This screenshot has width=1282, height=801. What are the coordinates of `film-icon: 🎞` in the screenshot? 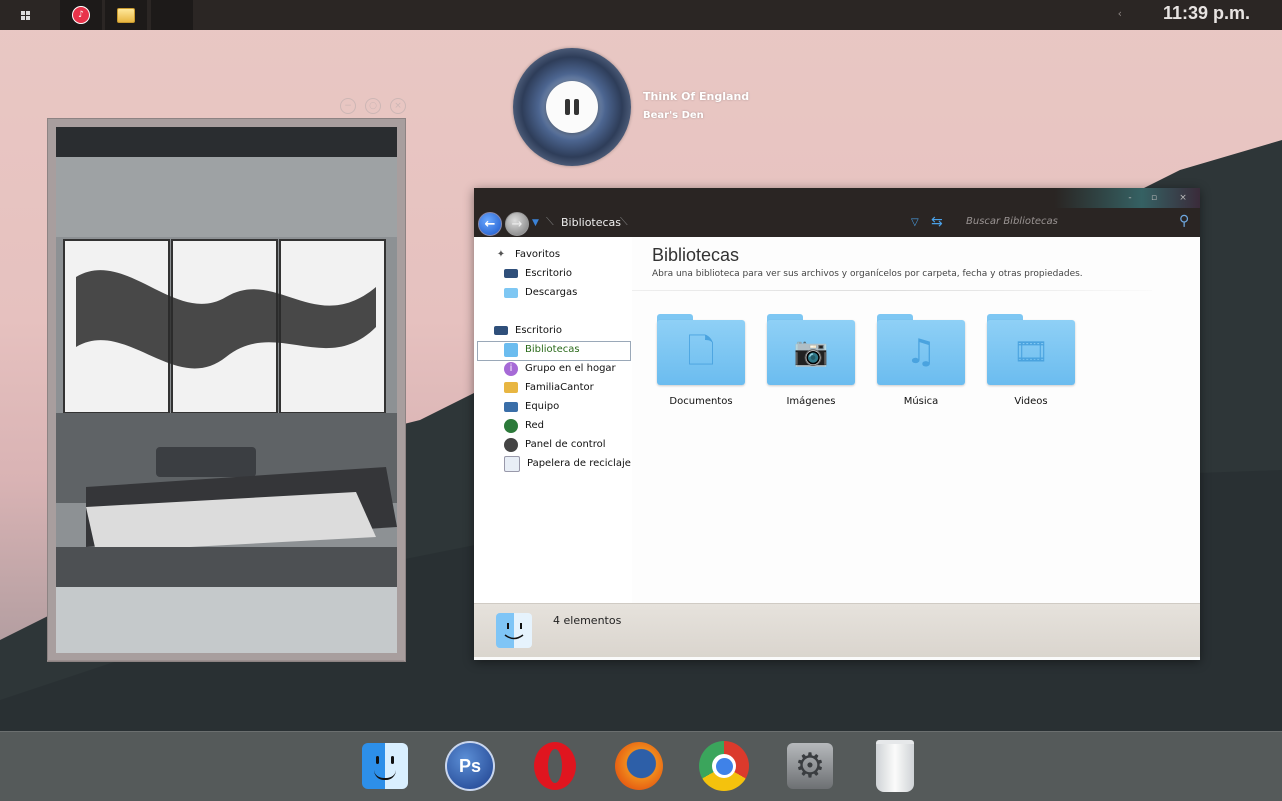 It's located at (1031, 351).